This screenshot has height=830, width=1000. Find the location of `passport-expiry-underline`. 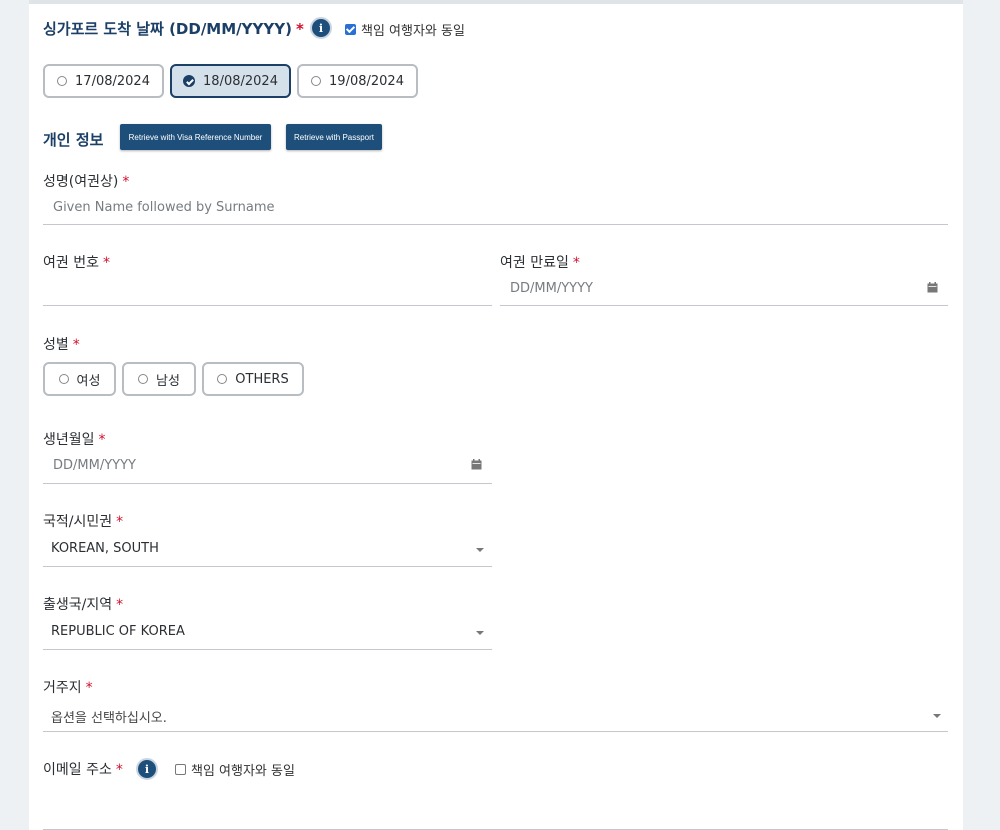

passport-expiry-underline is located at coordinates (724, 305).